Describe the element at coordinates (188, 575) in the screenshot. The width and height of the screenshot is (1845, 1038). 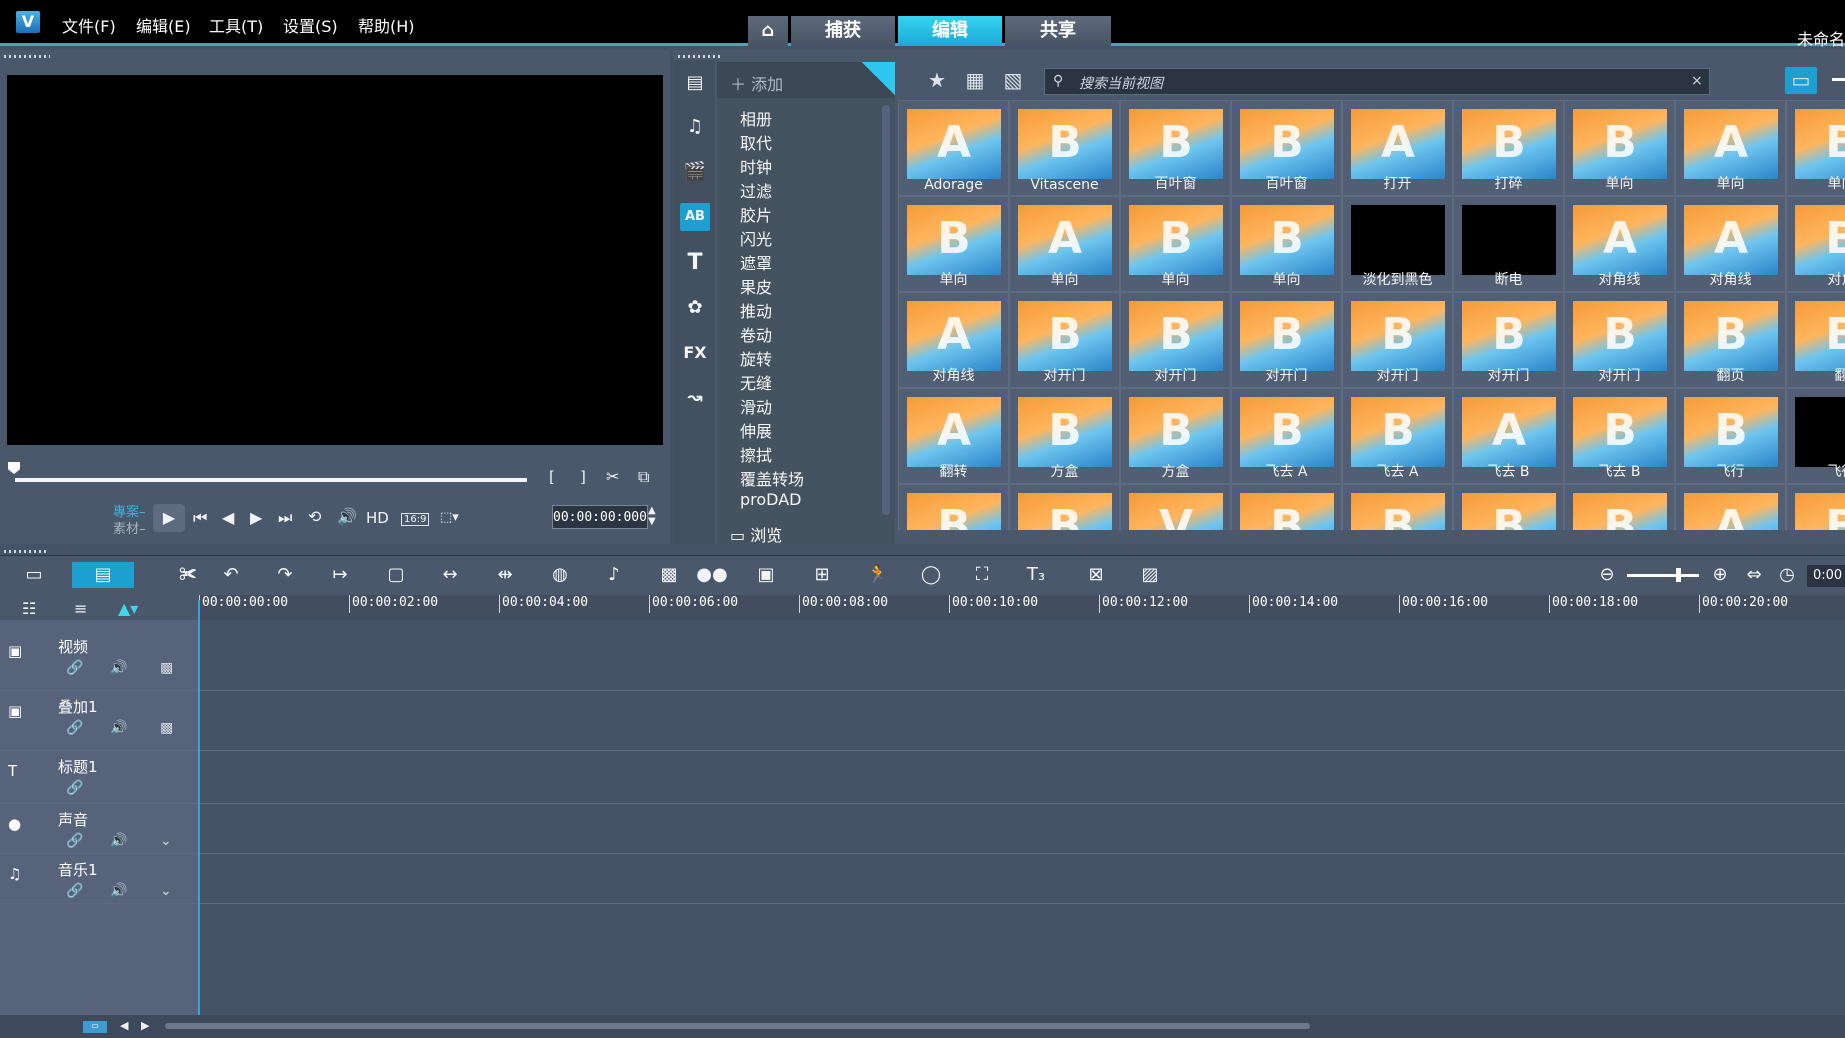
I see `tools-icon: ✀` at that location.